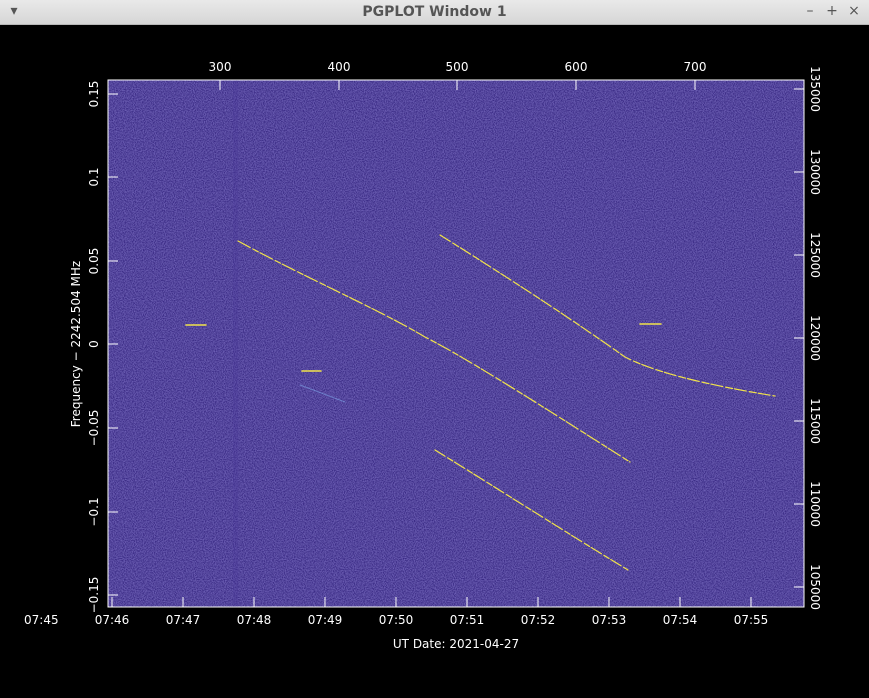 The height and width of the screenshot is (698, 869). I want to click on right-tick-label: 105000, so click(815, 587).